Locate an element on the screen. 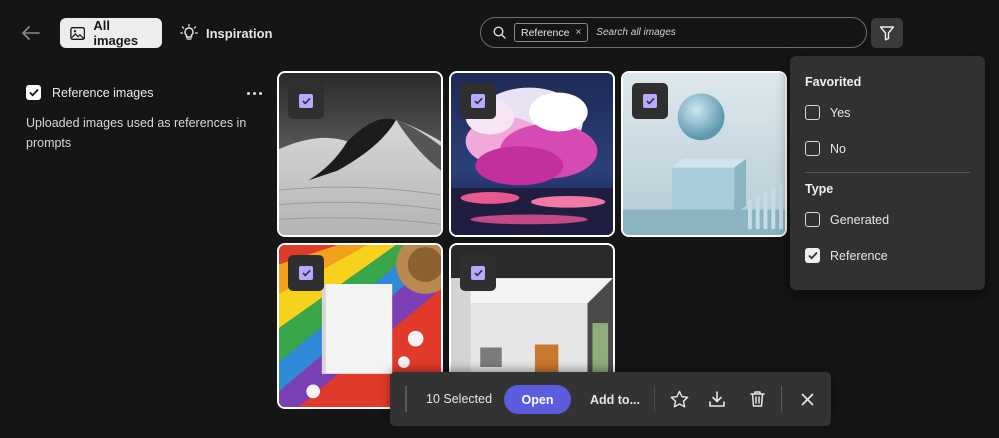 The height and width of the screenshot is (438, 999). search-bar: Reference × is located at coordinates (673, 32).